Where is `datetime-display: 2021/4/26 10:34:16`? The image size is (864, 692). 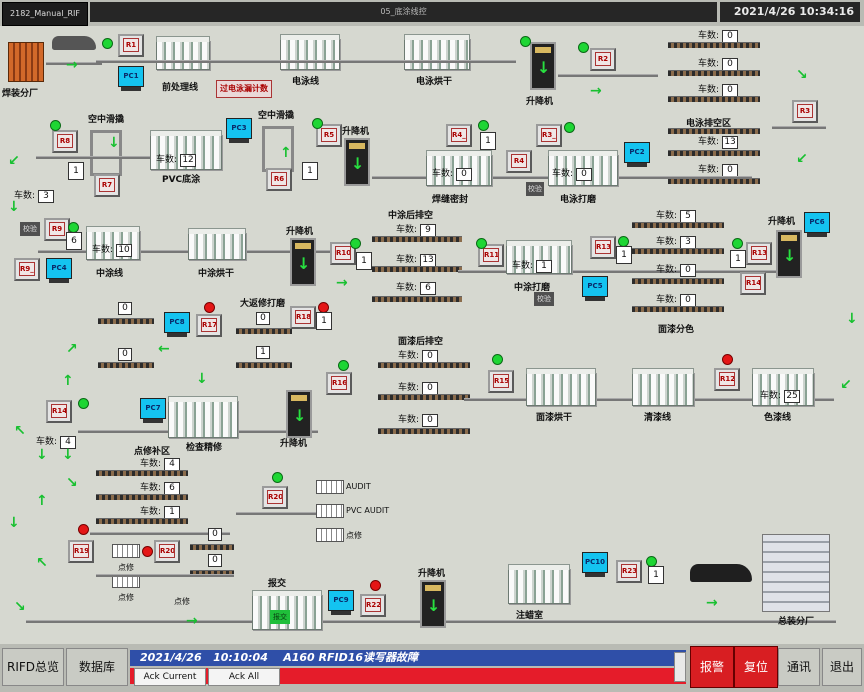
datetime-display: 2021/4/26 10:34:16 is located at coordinates (790, 12).